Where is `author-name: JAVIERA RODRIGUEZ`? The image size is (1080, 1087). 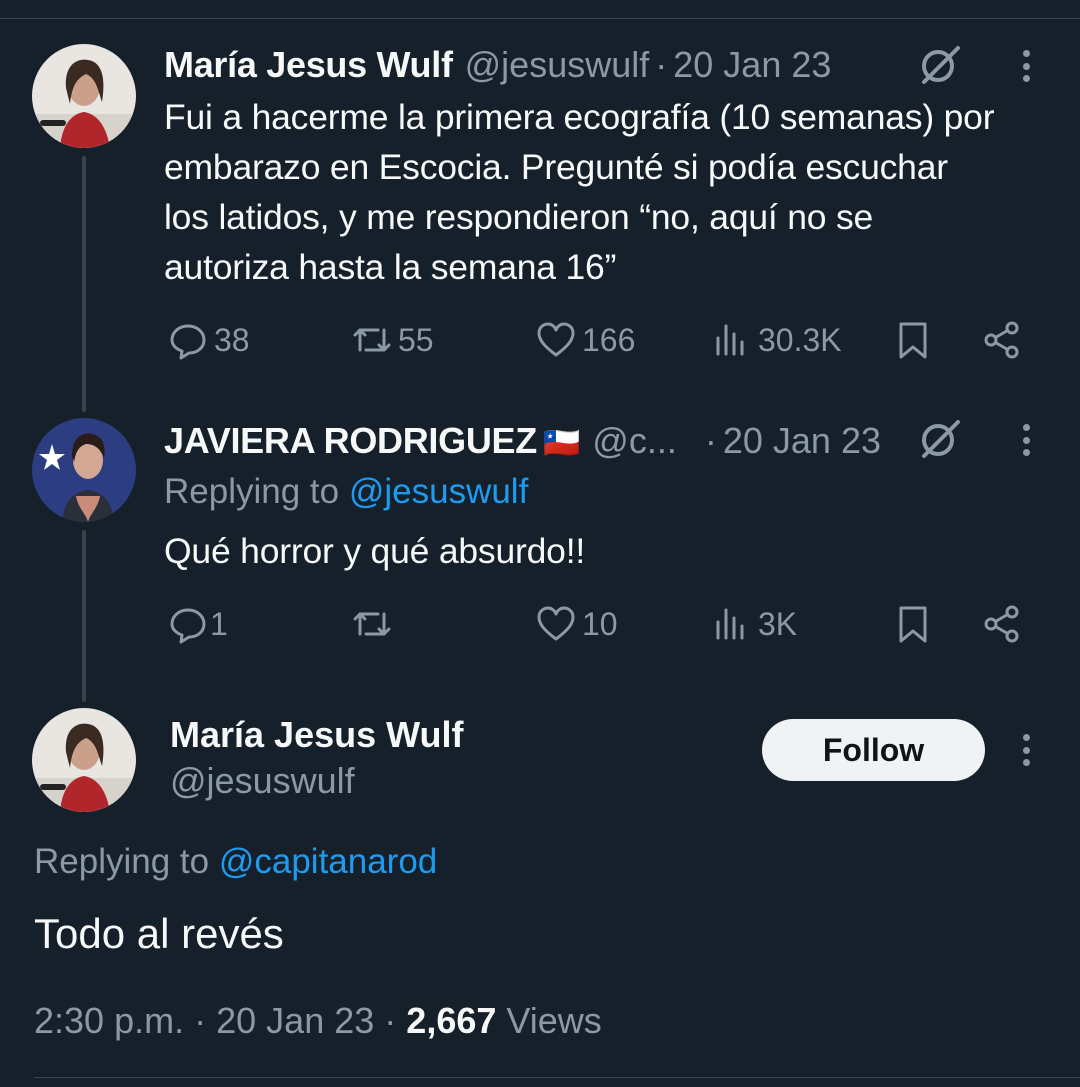 author-name: JAVIERA RODRIGUEZ is located at coordinates (350, 441).